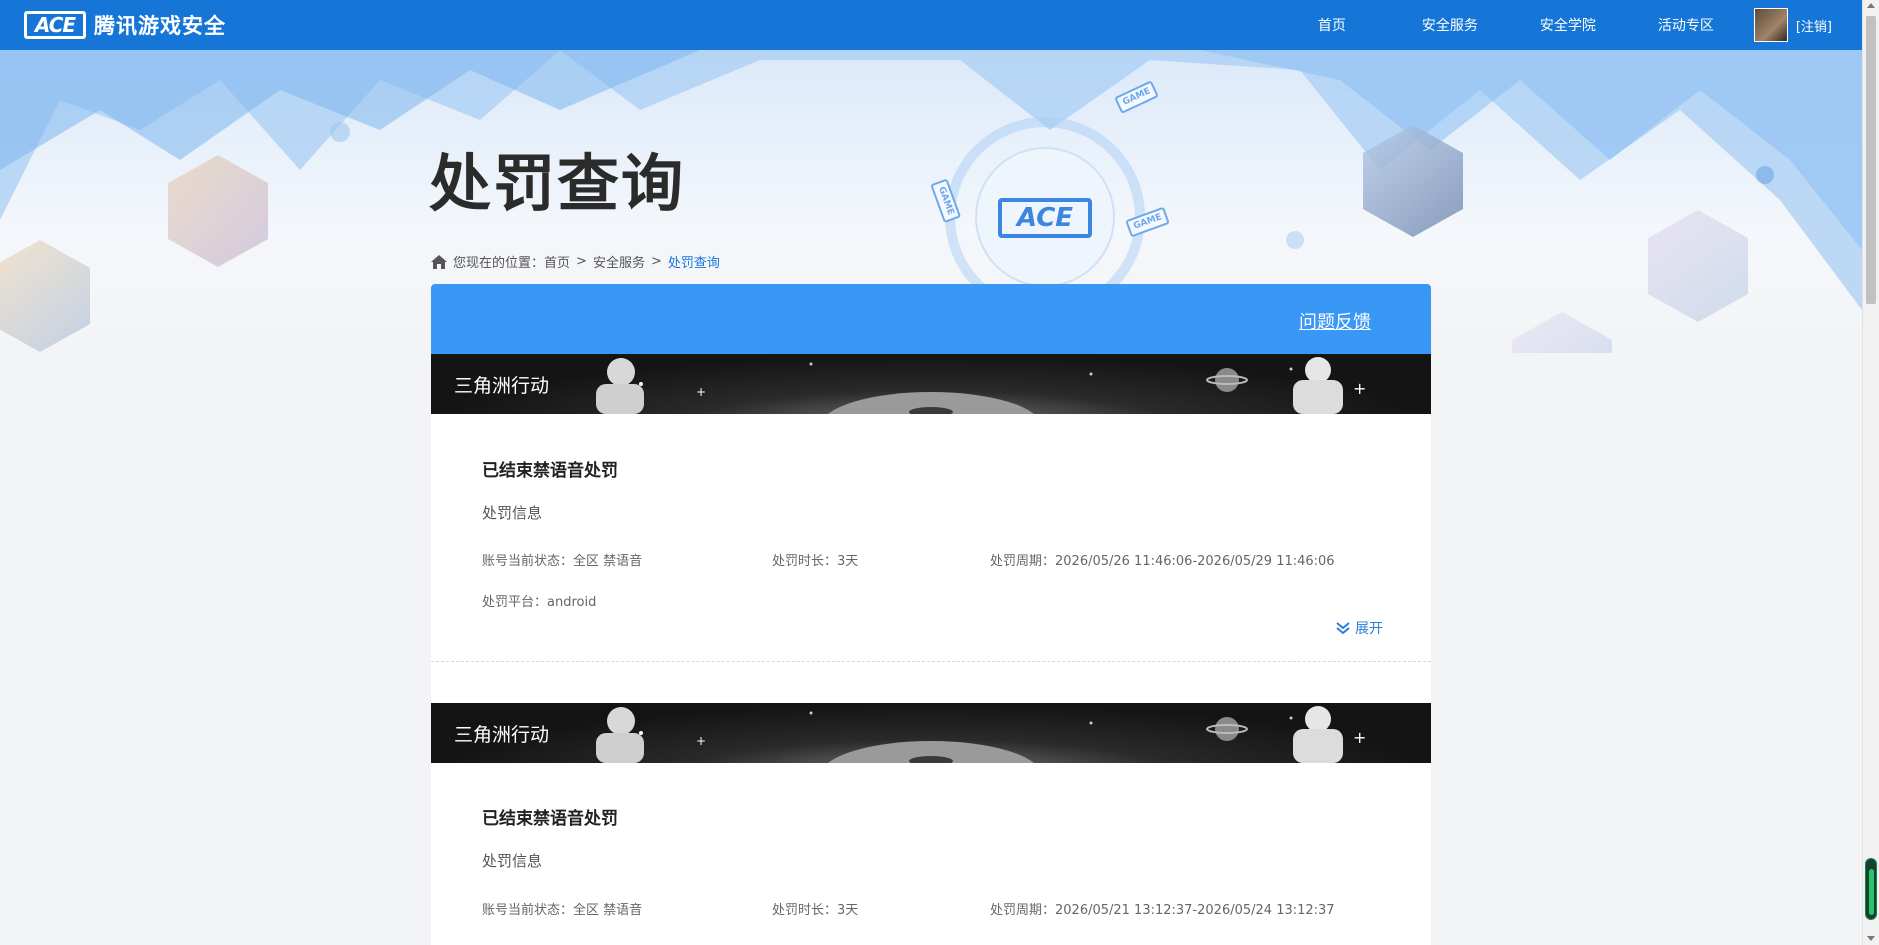  Describe the element at coordinates (1870, 472) in the screenshot. I see `page-scrollbar` at that location.